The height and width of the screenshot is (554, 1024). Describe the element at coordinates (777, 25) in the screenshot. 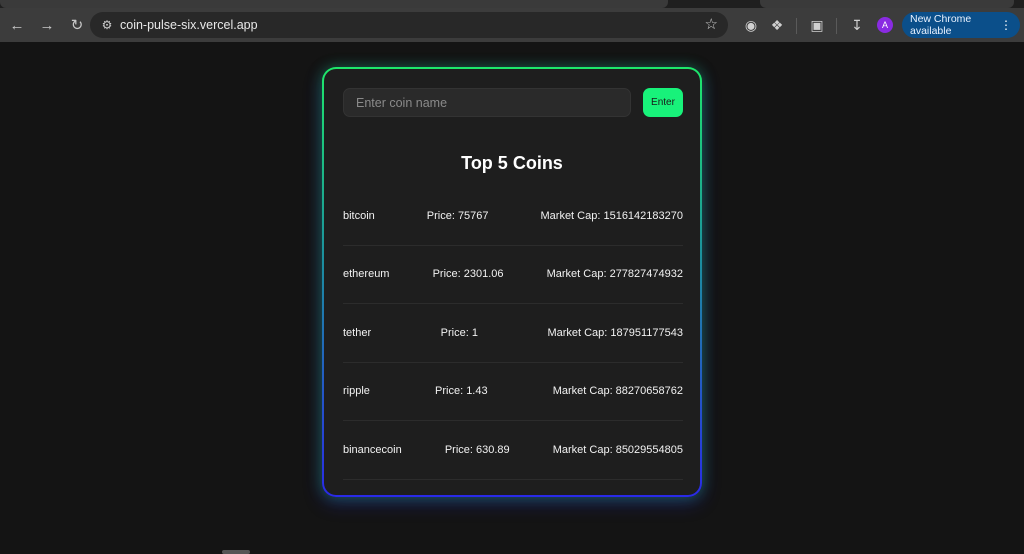

I see `puzzle-extensions-icon: ❖` at that location.